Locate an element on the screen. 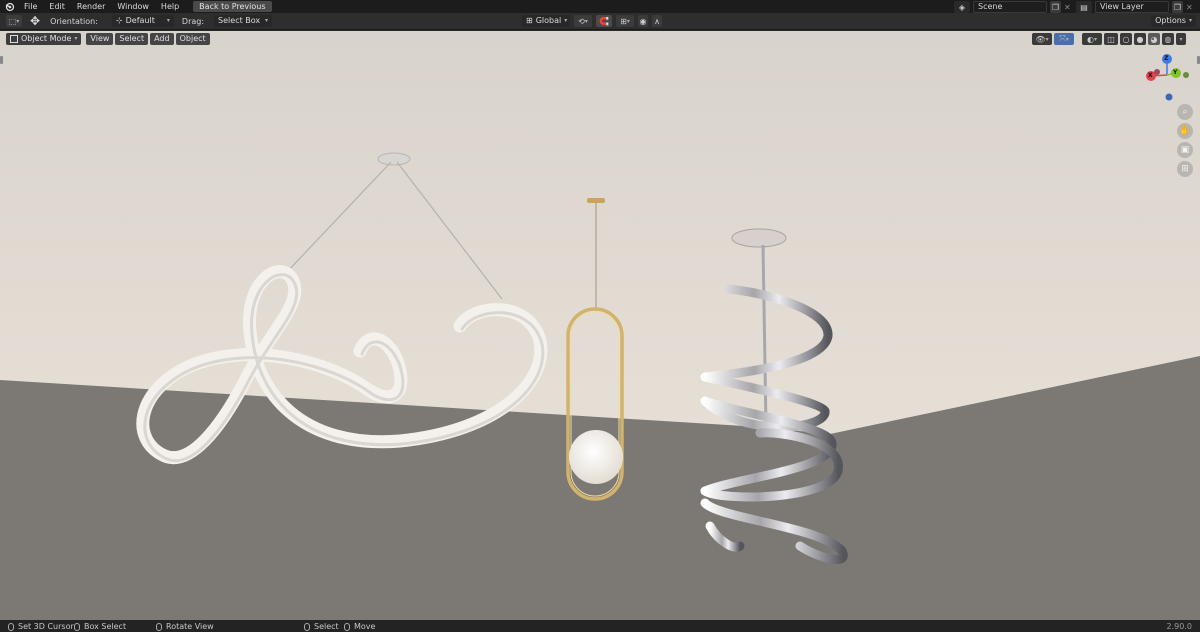 This screenshot has width=1200, height=632. gizmo-x-label: X is located at coordinates (1150, 75).